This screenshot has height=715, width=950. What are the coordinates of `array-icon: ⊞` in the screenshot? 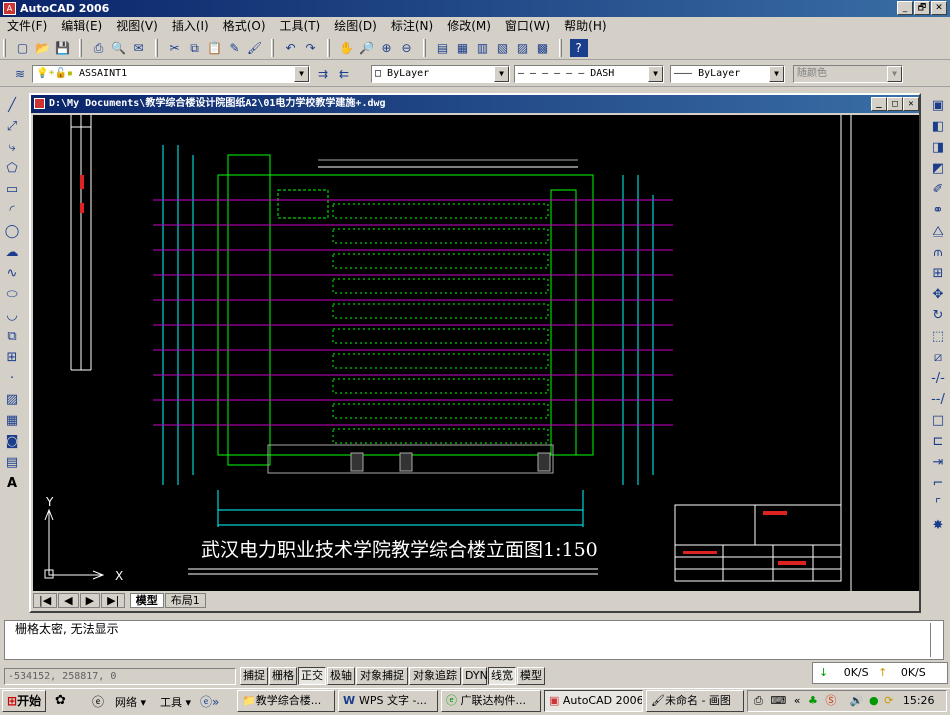 It's located at (938, 274).